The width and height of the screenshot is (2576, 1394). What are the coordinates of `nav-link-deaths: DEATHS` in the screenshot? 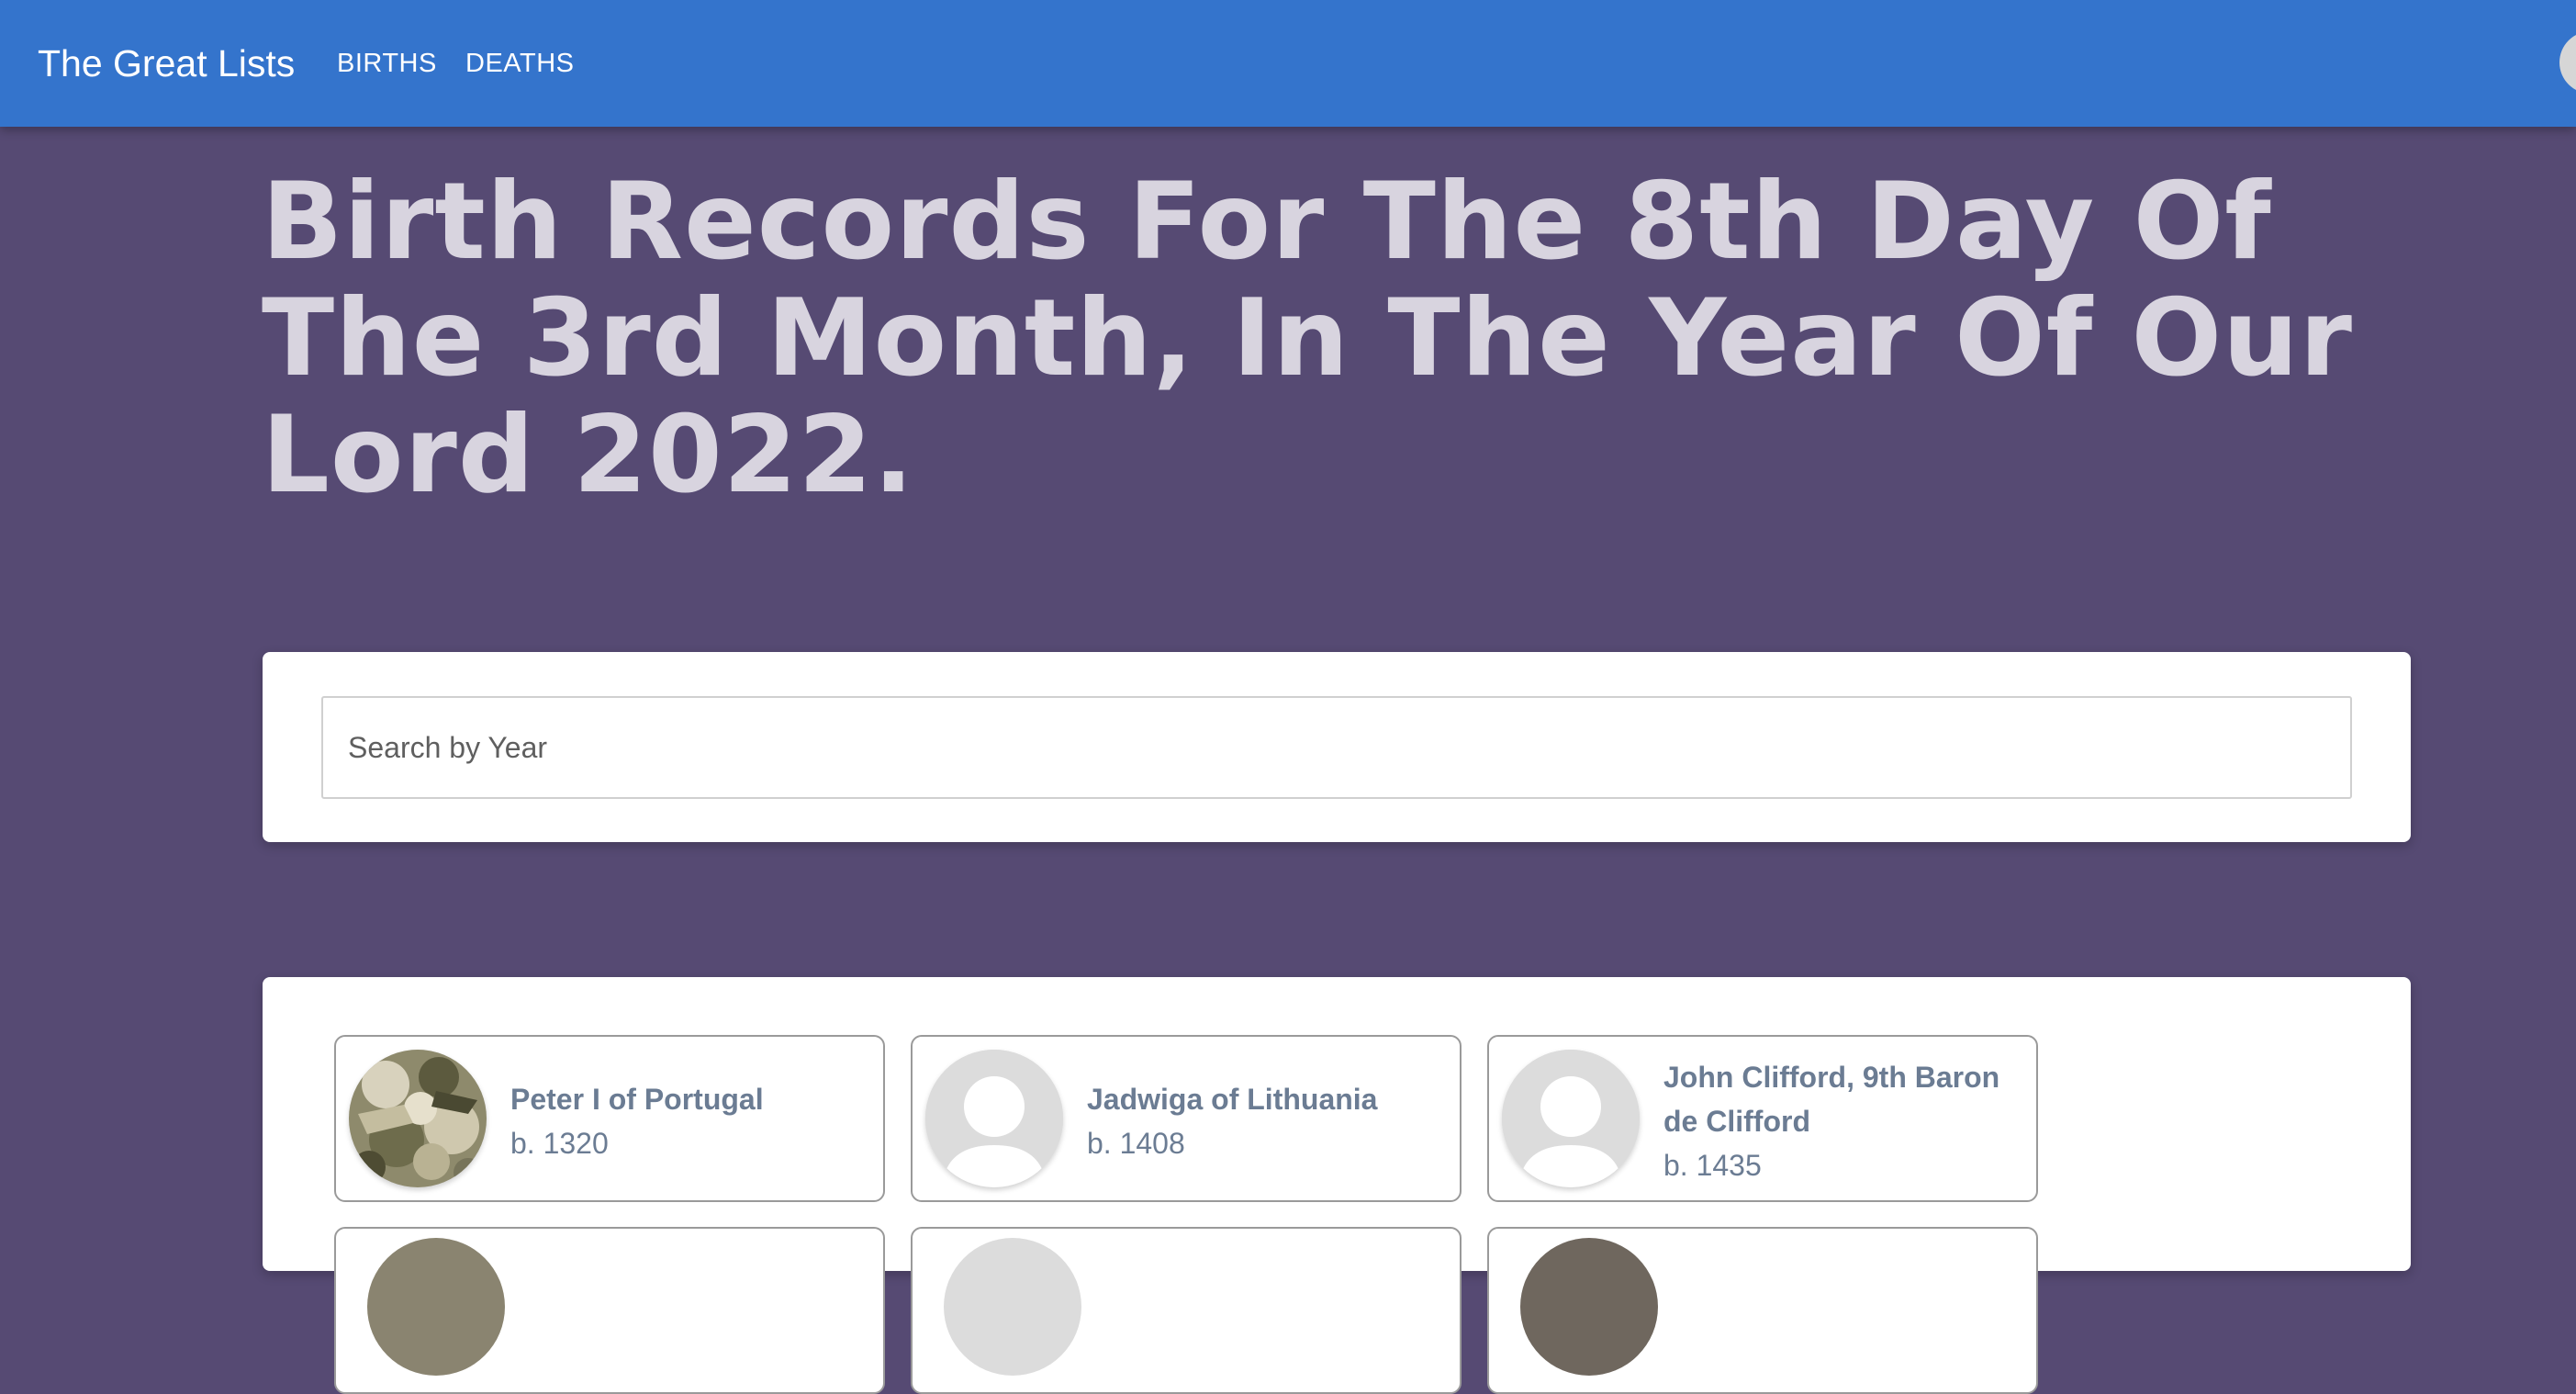 It's located at (519, 63).